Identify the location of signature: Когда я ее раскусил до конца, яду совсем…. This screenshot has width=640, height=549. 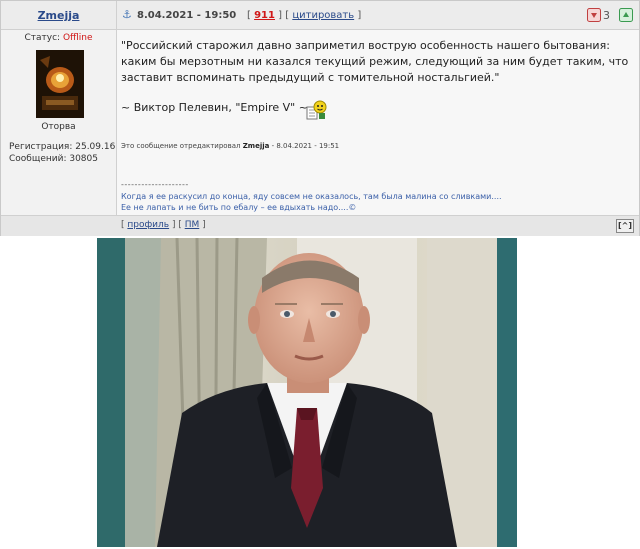
(311, 202).